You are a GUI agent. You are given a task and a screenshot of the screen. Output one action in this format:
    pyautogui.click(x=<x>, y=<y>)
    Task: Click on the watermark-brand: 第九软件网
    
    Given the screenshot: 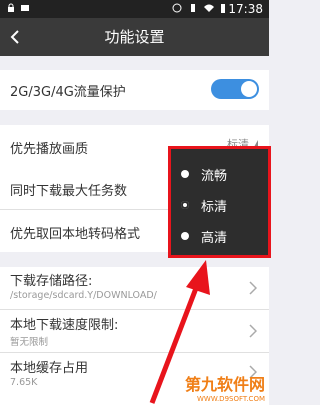 What is the action you would take?
    pyautogui.click(x=224, y=384)
    